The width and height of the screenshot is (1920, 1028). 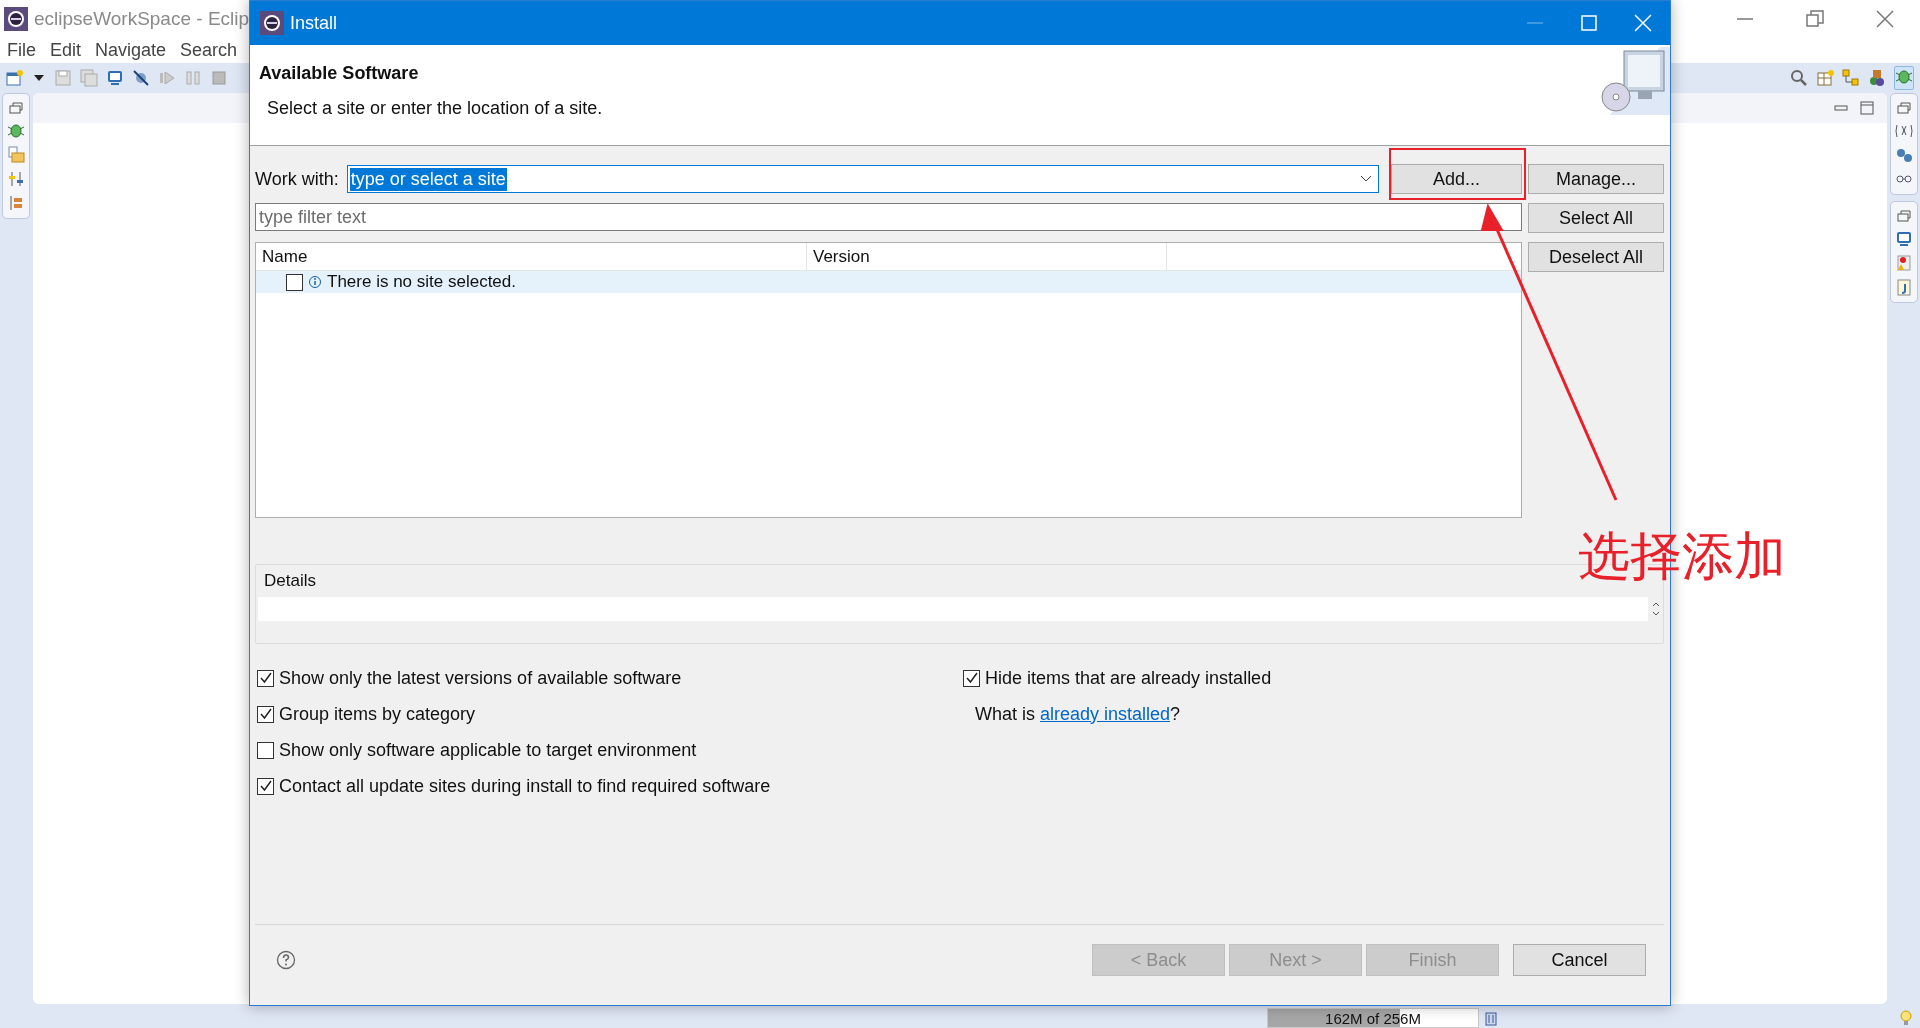 What do you see at coordinates (314, 23) in the screenshot?
I see `dialog-title: Install` at bounding box center [314, 23].